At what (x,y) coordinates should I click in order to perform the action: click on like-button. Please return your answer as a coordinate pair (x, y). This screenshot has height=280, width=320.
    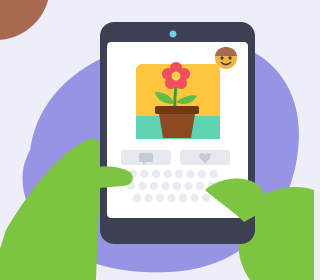
    Looking at the image, I should click on (205, 157).